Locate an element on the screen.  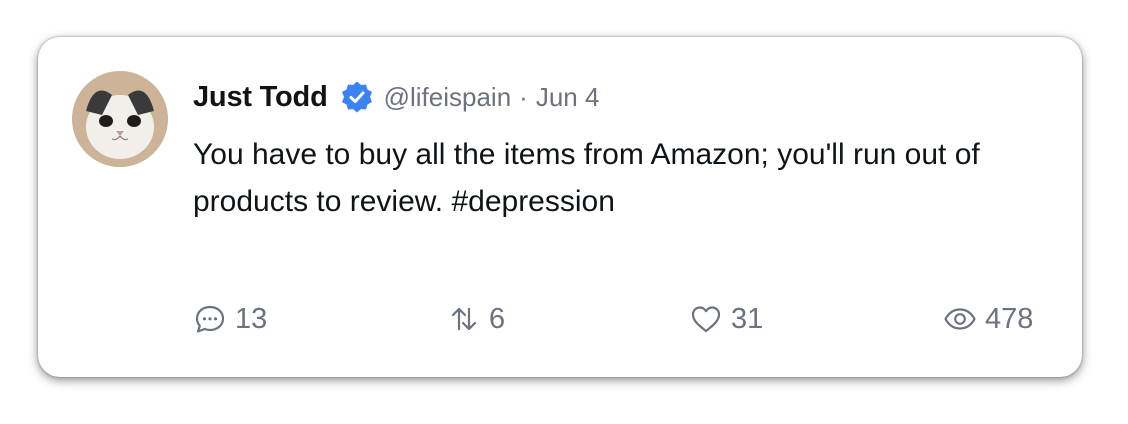
like-count: 31 is located at coordinates (747, 318).